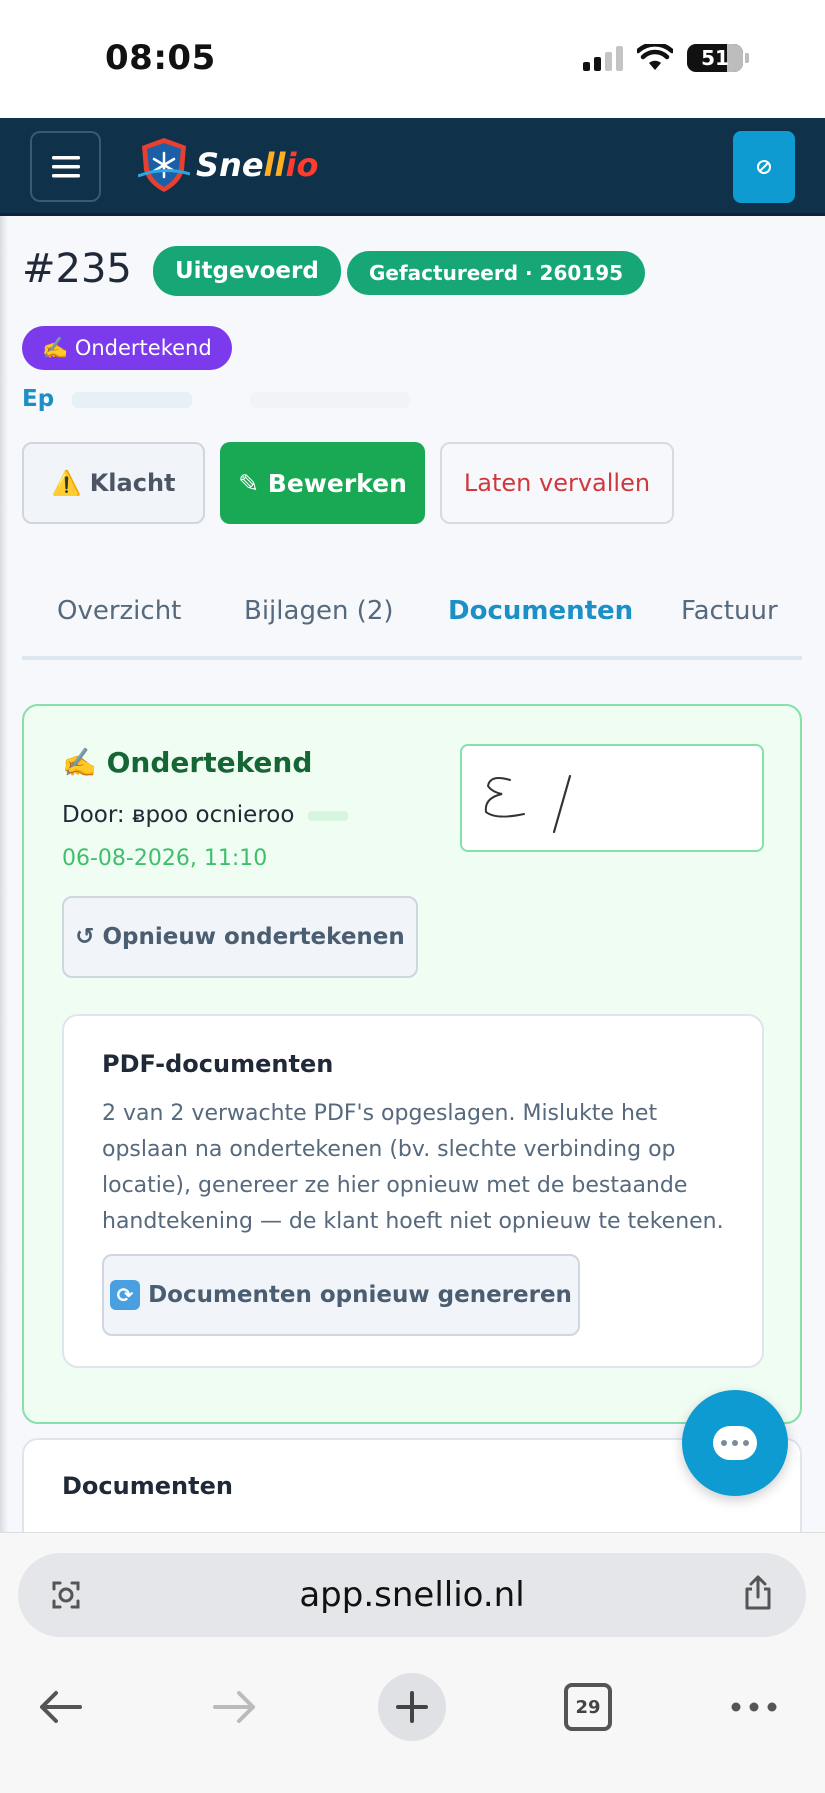  I want to click on more-dots-icon, so click(754, 1707).